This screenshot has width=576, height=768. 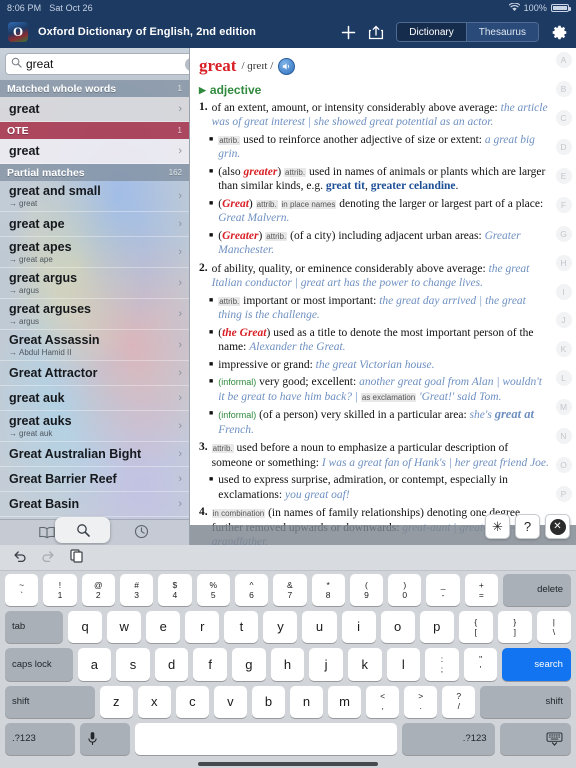 What do you see at coordinates (202, 627) in the screenshot?
I see `key-r: r` at bounding box center [202, 627].